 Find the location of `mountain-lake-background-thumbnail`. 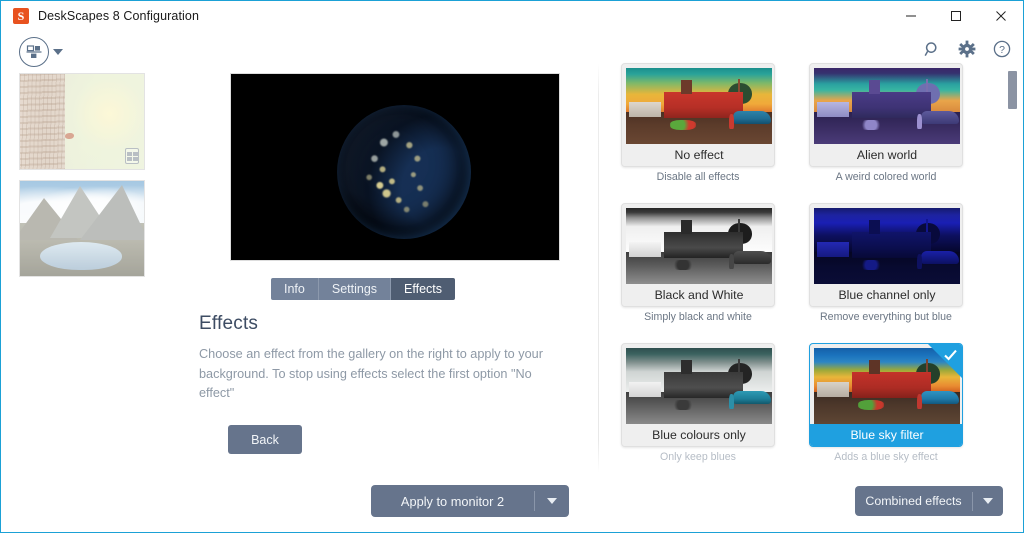

mountain-lake-background-thumbnail is located at coordinates (82, 228).